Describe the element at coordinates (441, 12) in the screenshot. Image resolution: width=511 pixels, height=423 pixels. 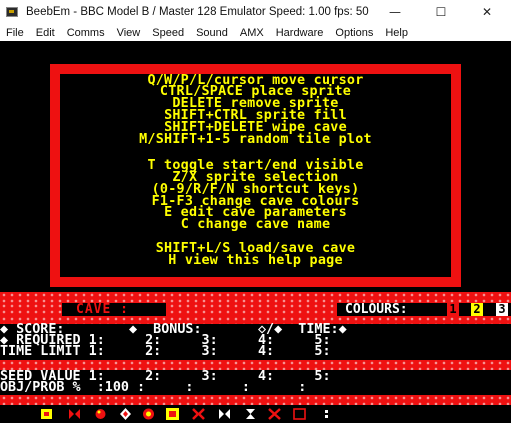
I see `maximize-button: ☐` at that location.